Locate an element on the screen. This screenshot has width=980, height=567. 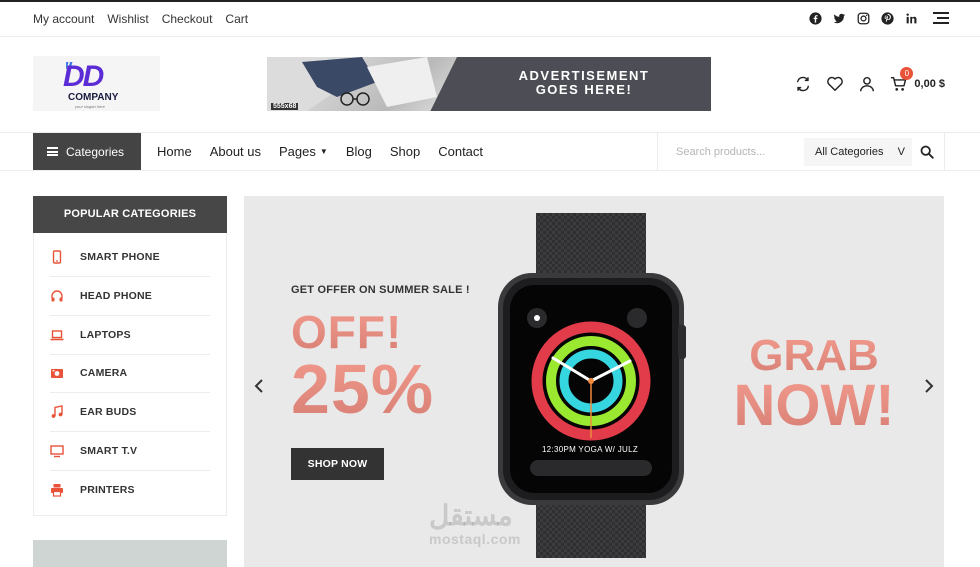
categories-label: Categories is located at coordinates (95, 151).